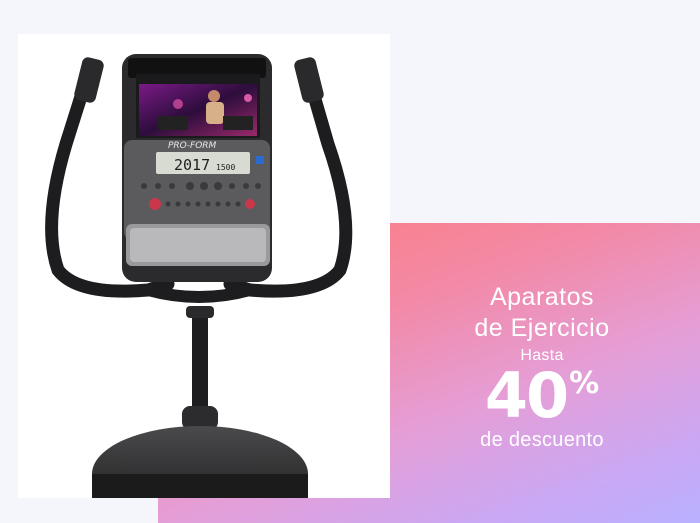  I want to click on promo-title: Aparatos de Ejercicio, so click(542, 313).